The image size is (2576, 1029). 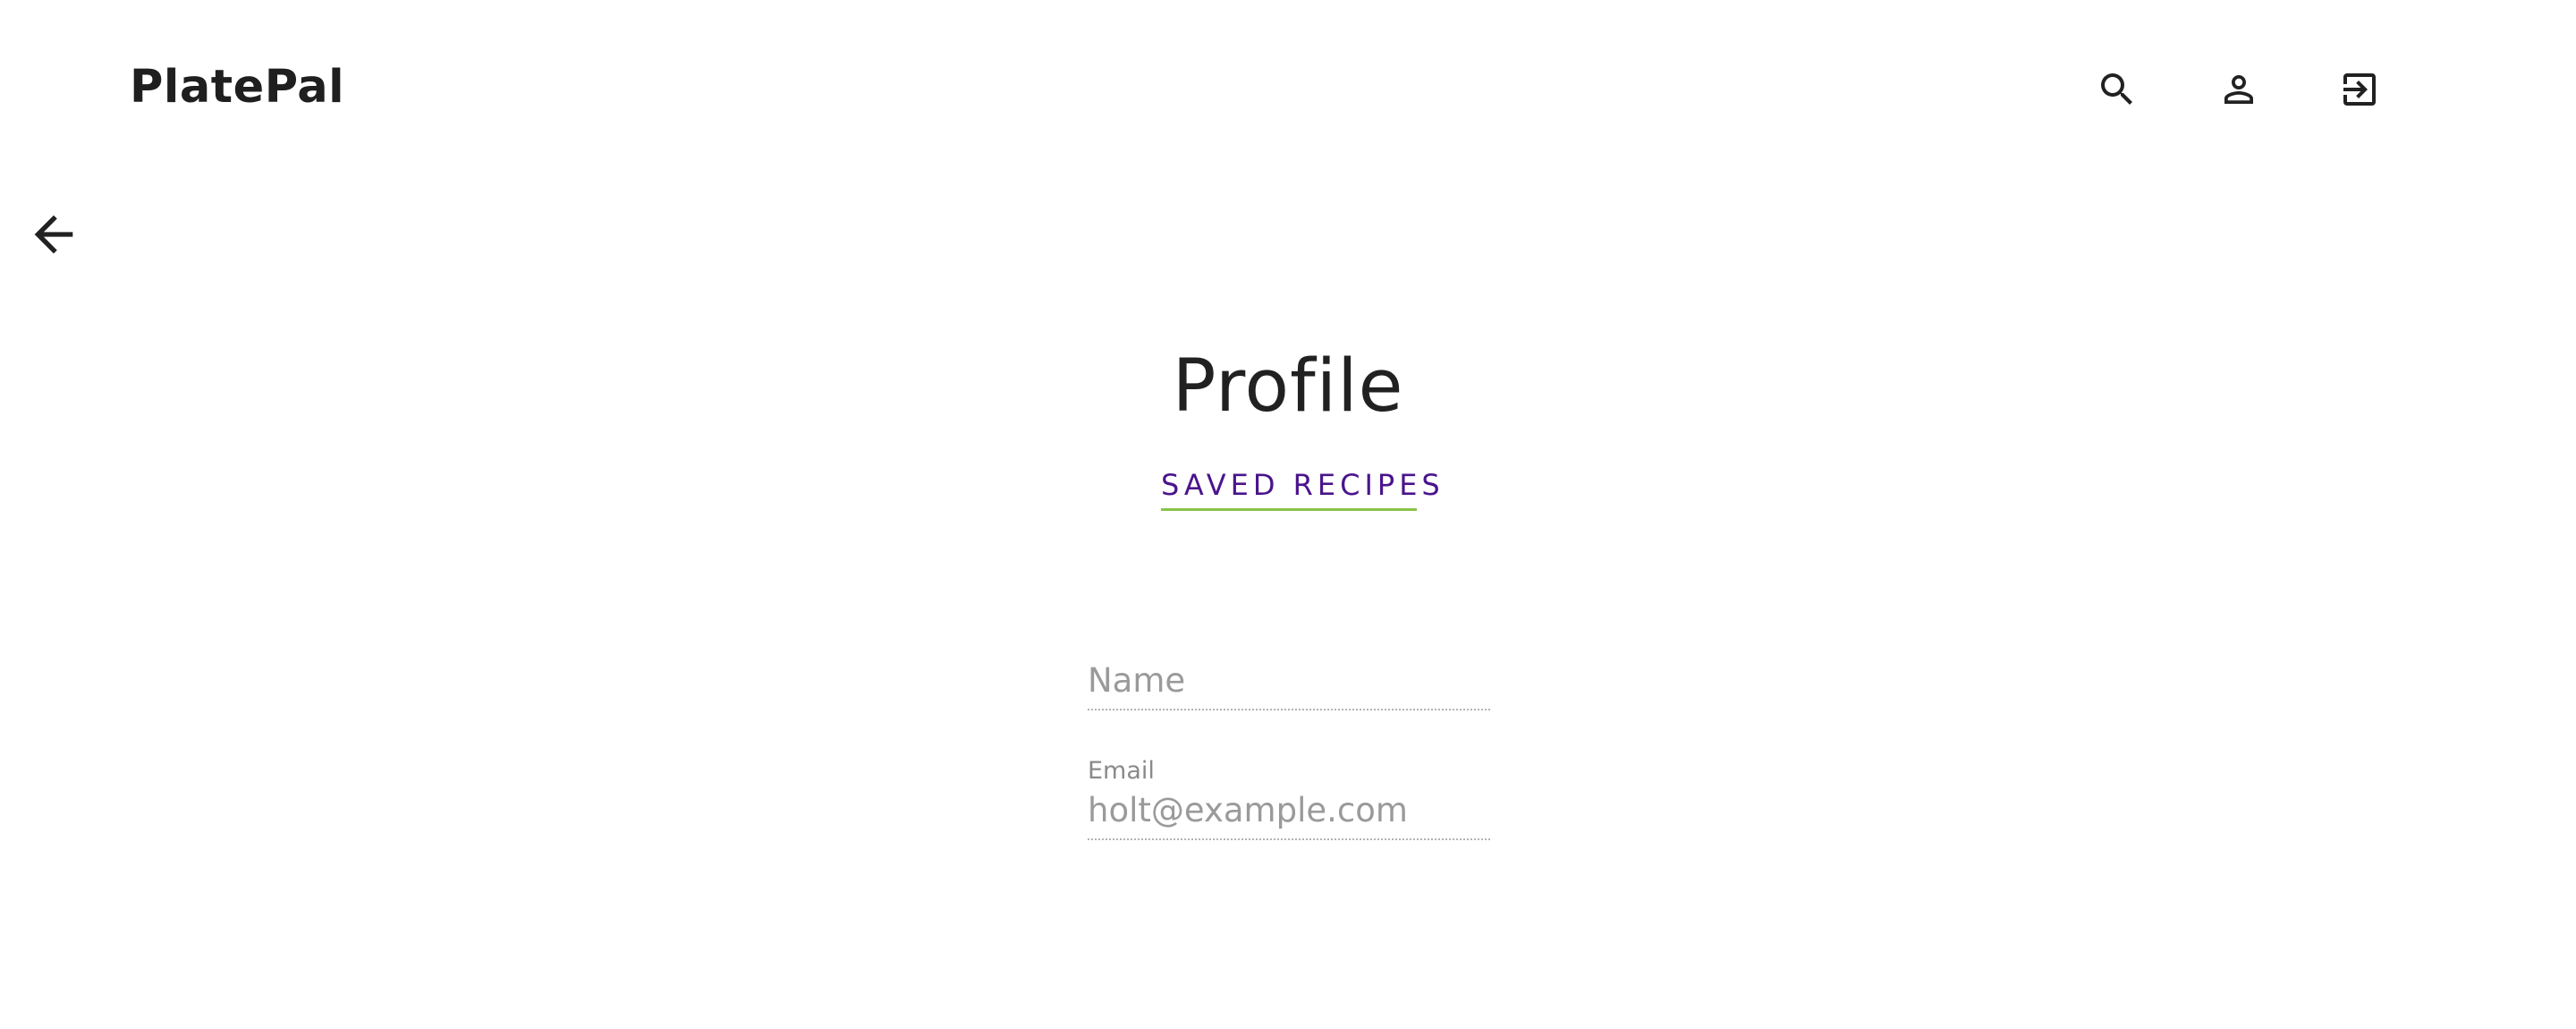 I want to click on search-button, so click(x=2117, y=89).